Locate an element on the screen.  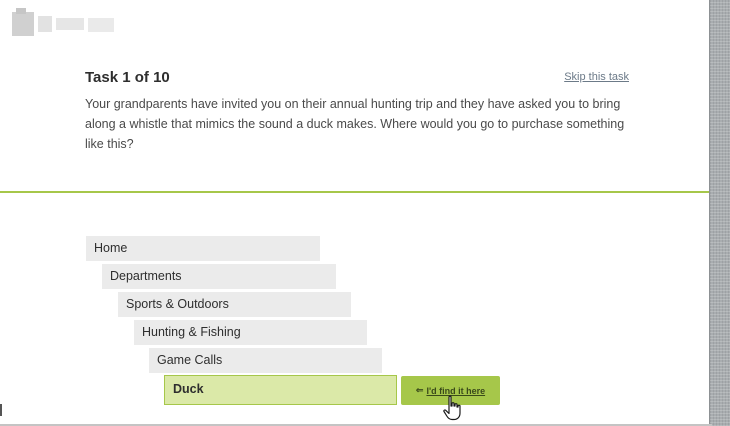
tree-item-duck-selected: Duck is located at coordinates (280, 390).